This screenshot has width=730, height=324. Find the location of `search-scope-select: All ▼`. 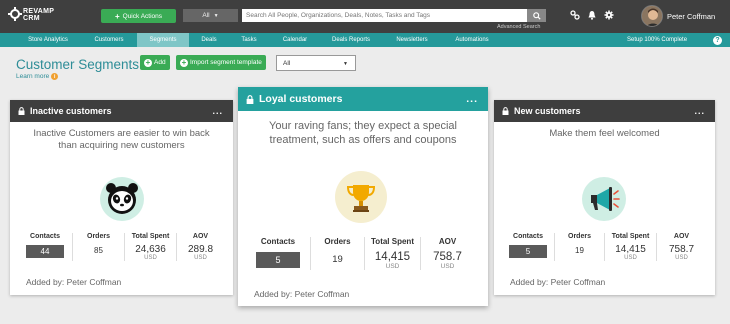

search-scope-select: All ▼ is located at coordinates (210, 15).